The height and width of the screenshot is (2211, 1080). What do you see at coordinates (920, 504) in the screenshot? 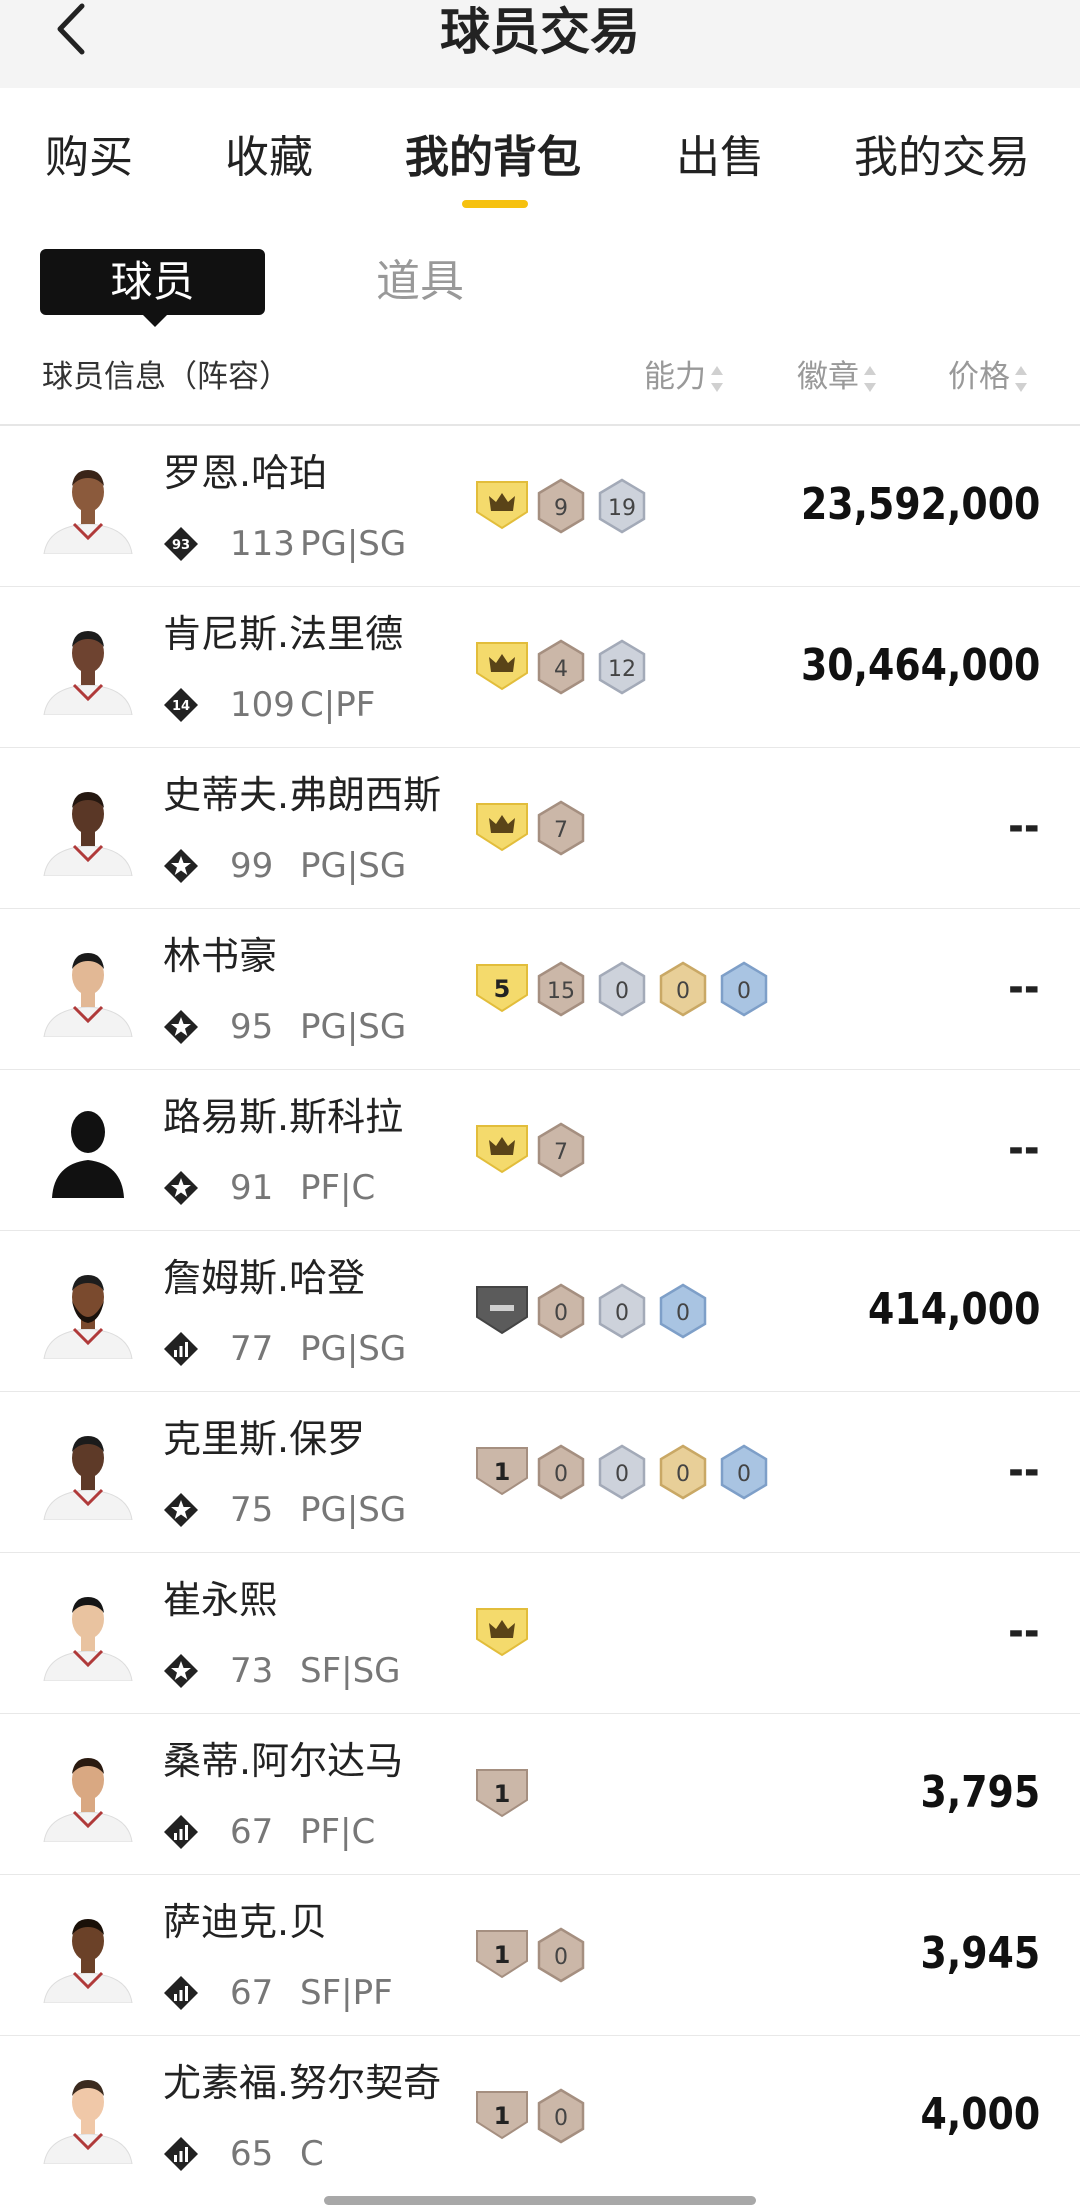
I see `player-price: 23,592,000` at bounding box center [920, 504].